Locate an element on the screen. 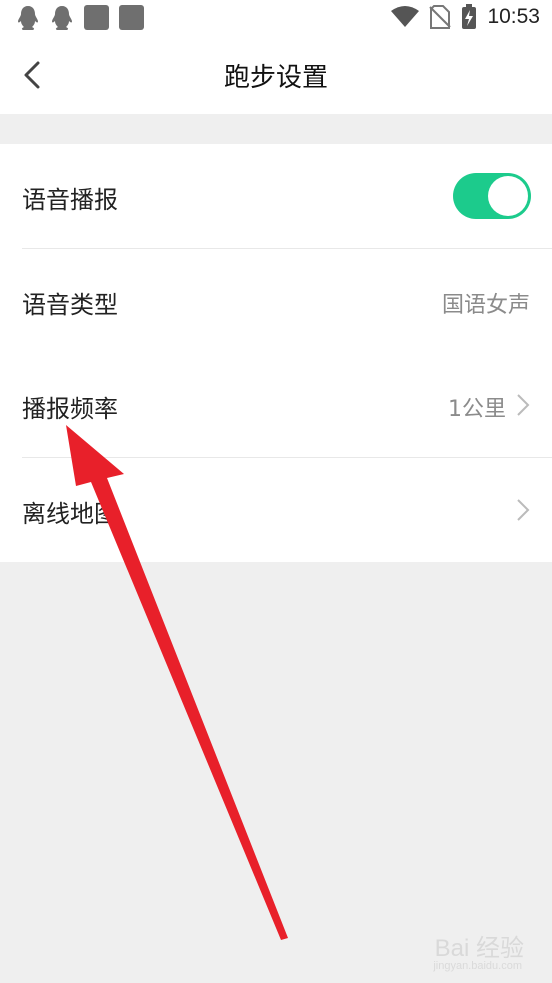 This screenshot has width=552, height=983. watermark: Bai 经验 is located at coordinates (479, 948).